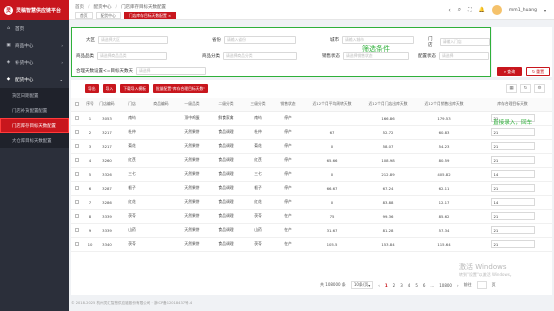 The image size is (554, 311). Describe the element at coordinates (409, 285) in the screenshot. I see `page-number: 4` at that location.